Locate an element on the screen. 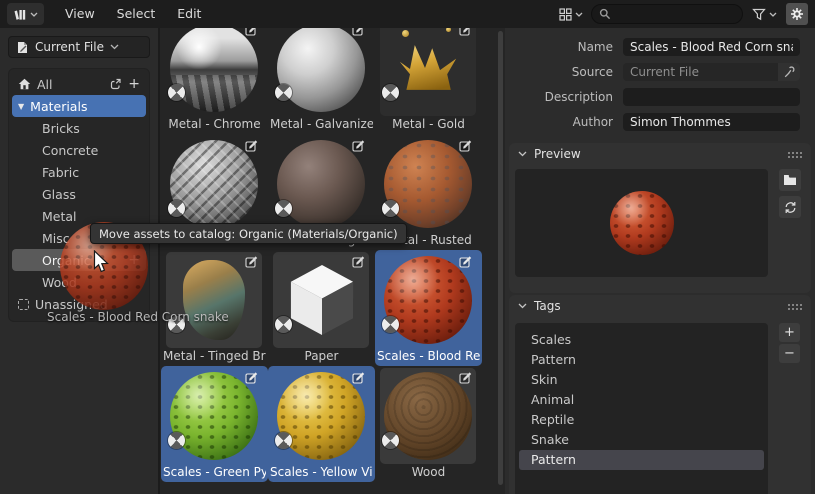 This screenshot has height=494, width=815. source-value: Current File is located at coordinates (664, 72).